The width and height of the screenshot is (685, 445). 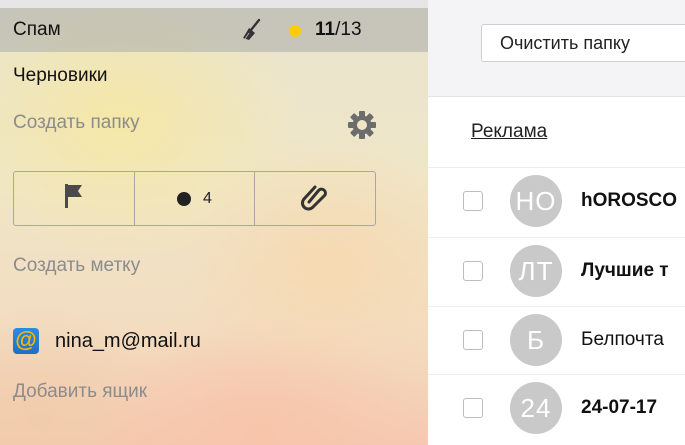 I want to click on gear-icon, so click(x=362, y=127).